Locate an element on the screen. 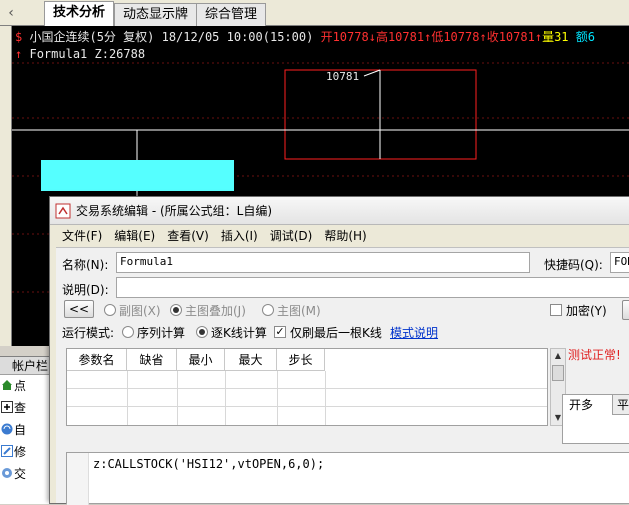 This screenshot has width=629, height=505. side-button is located at coordinates (625, 310).